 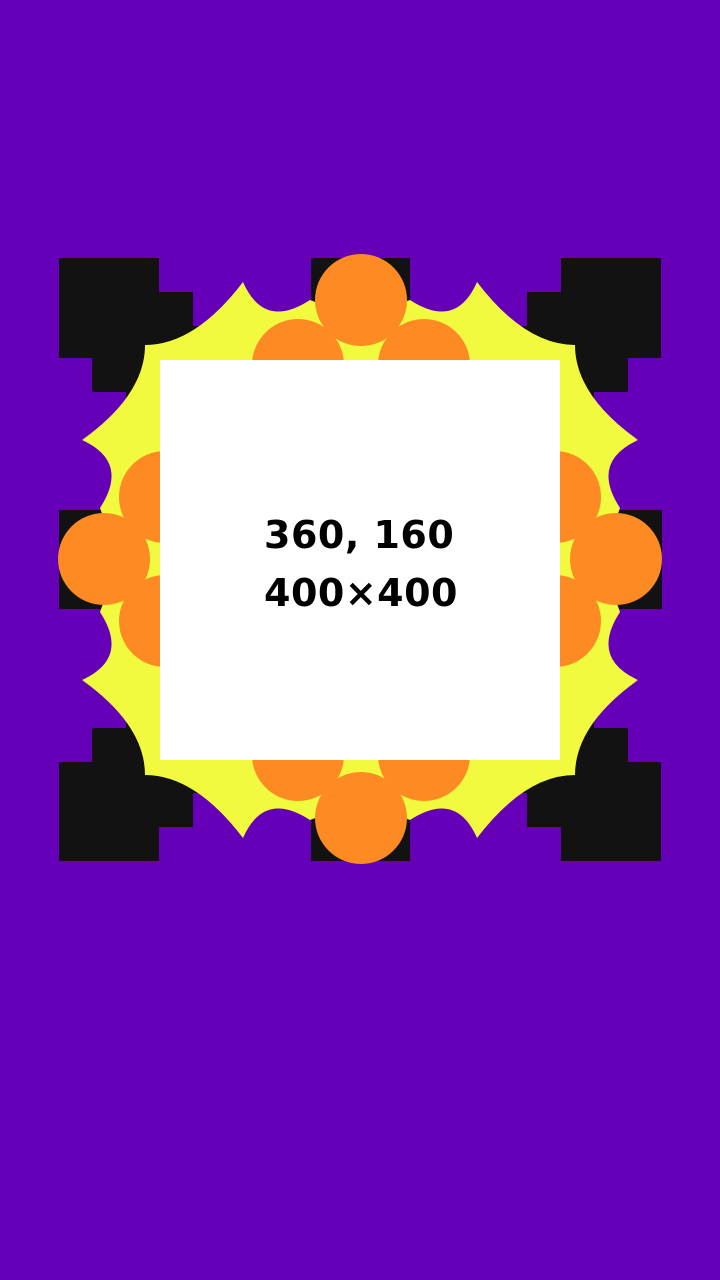 What do you see at coordinates (359, 535) in the screenshot?
I see `position-label: 360, 160` at bounding box center [359, 535].